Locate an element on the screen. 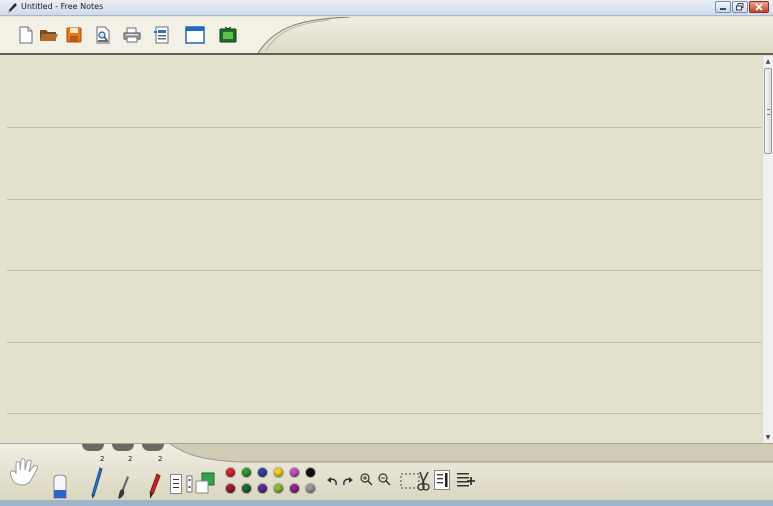 Image resolution: width=773 pixels, height=506 pixels. select-cut-icon is located at coordinates (415, 481).